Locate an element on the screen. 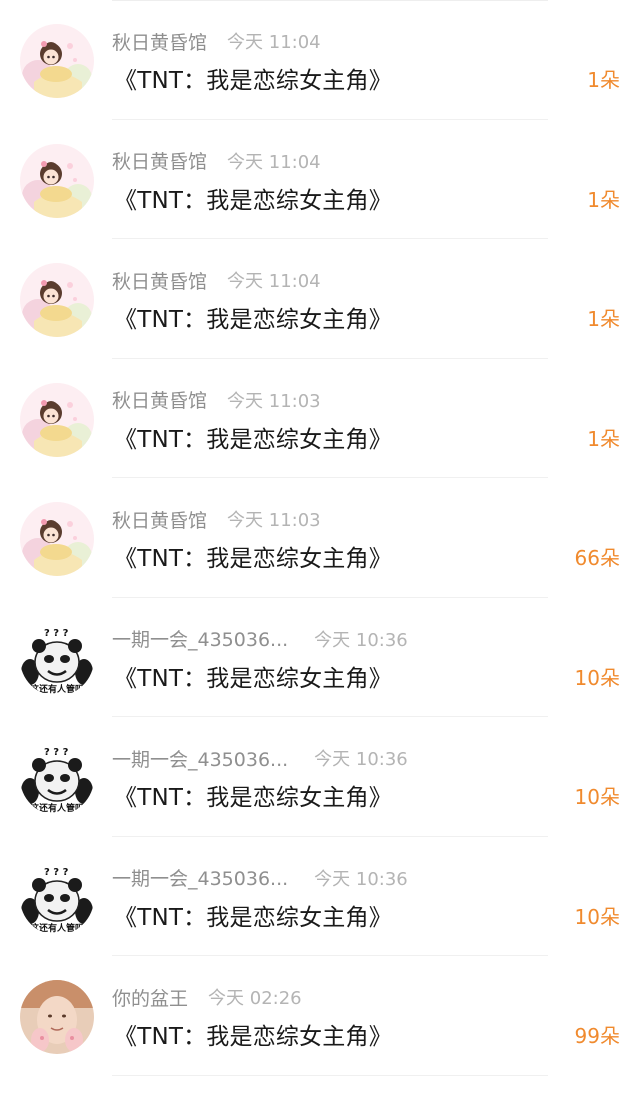 Image resolution: width=640 pixels, height=1095 pixels. list-item: 秋日黄昏馆 今天 11:03 《TNT：我是恋综女主角》 1朵 is located at coordinates (320, 418).